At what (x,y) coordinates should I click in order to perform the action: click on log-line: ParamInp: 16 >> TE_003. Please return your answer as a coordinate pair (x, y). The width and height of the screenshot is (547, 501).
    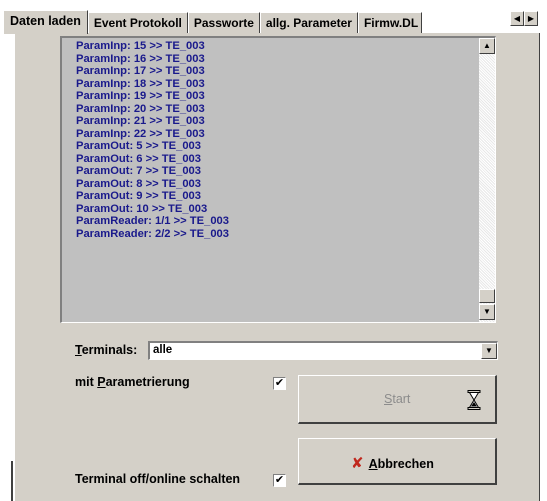
    Looking at the image, I should click on (140, 58).